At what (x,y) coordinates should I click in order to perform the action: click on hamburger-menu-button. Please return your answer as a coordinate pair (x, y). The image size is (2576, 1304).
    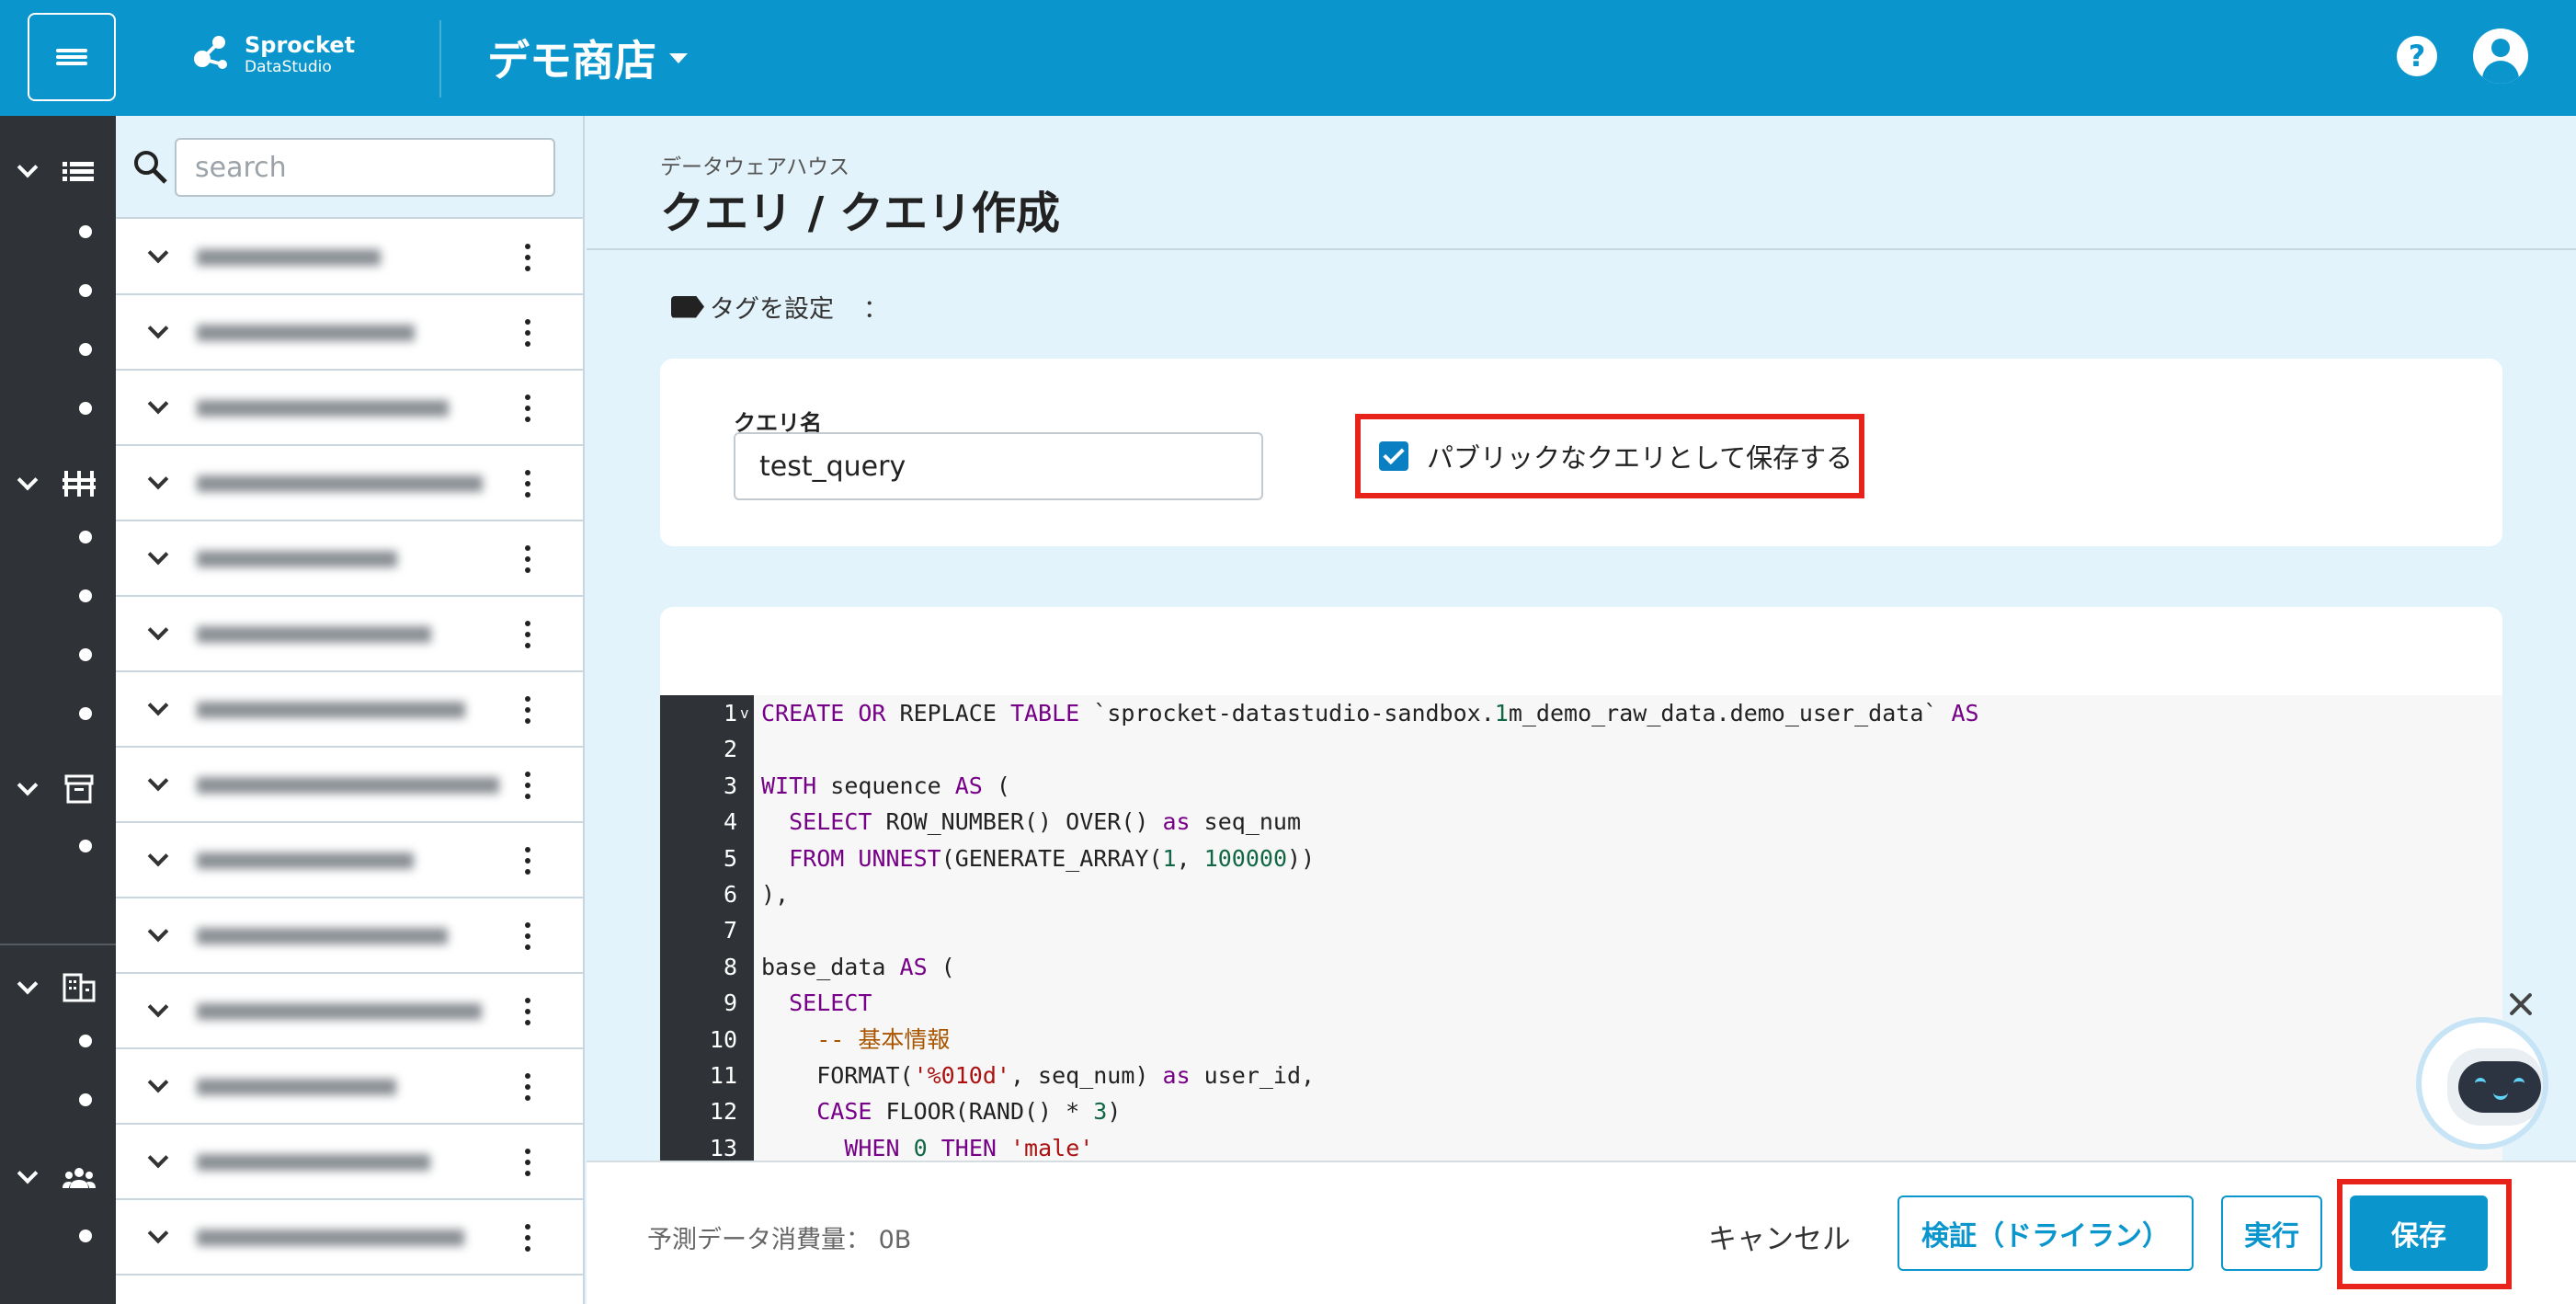
    Looking at the image, I should click on (72, 57).